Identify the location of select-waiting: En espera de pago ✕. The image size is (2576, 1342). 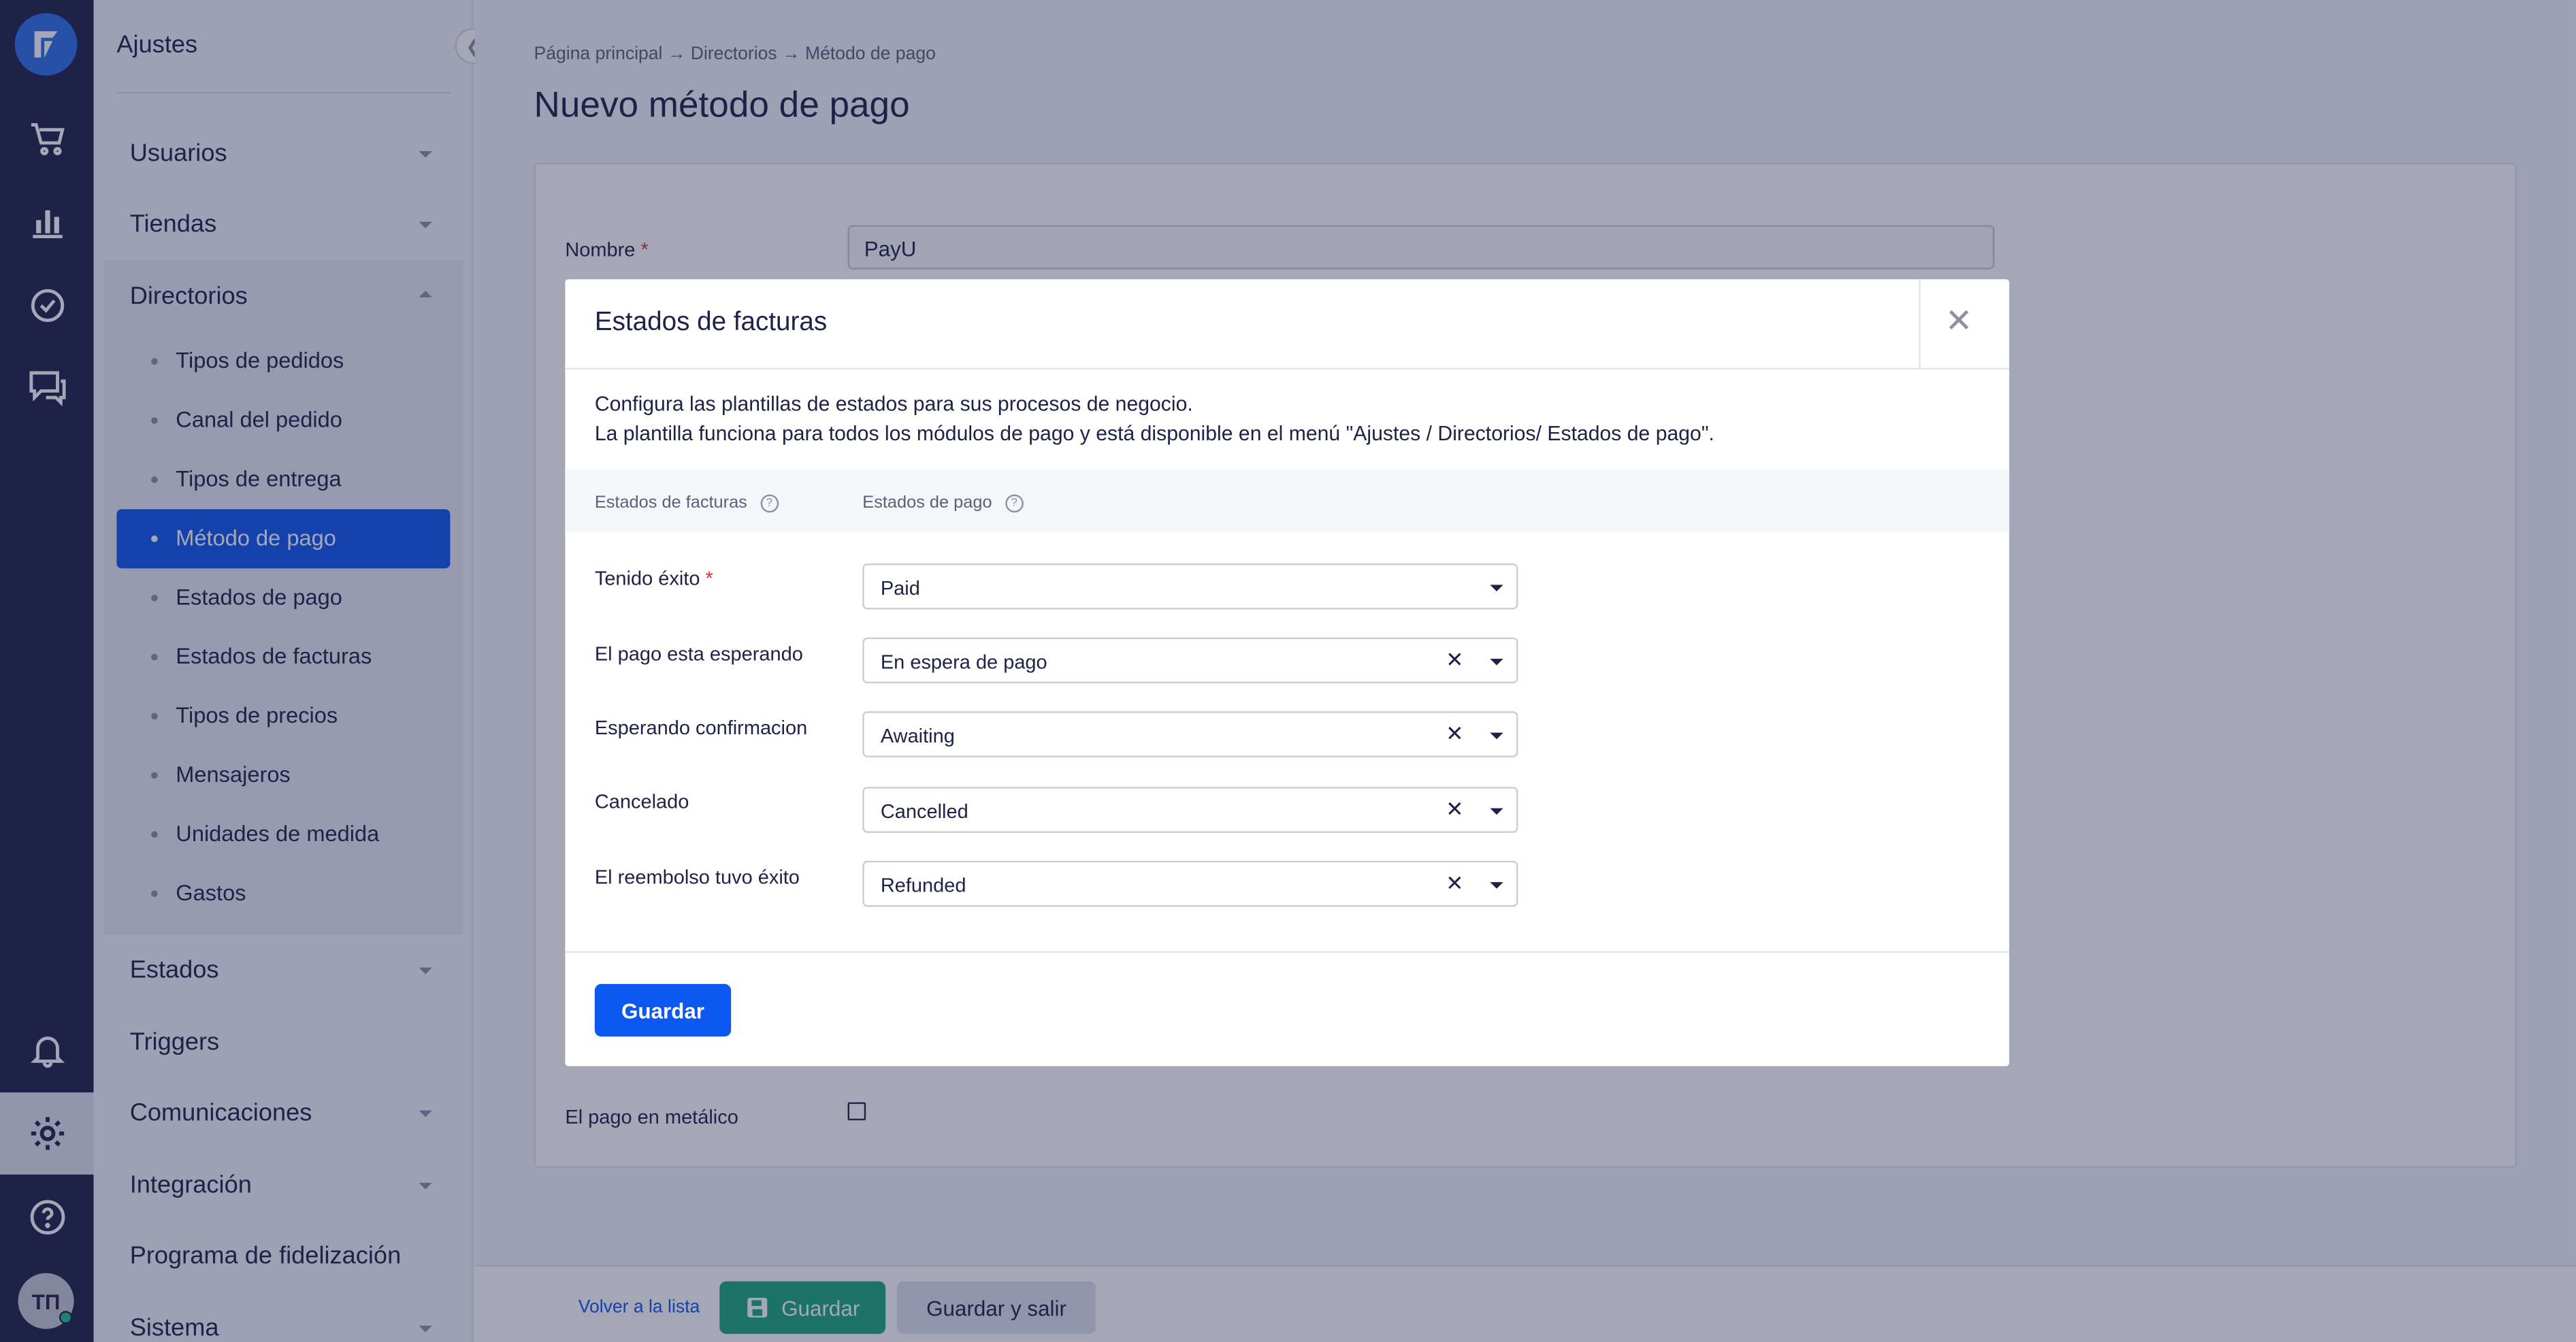
(1190, 660).